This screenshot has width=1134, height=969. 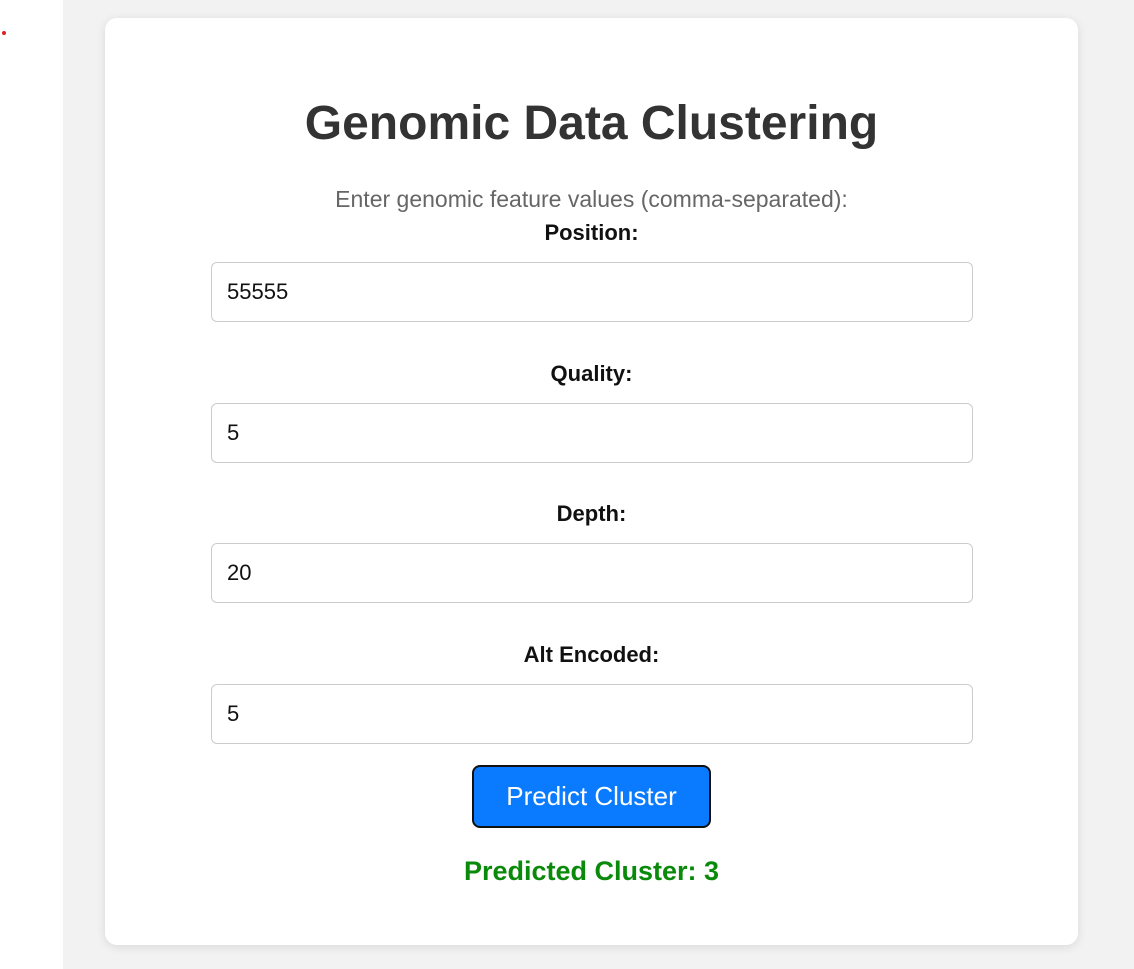 I want to click on quality-input, so click(x=592, y=433).